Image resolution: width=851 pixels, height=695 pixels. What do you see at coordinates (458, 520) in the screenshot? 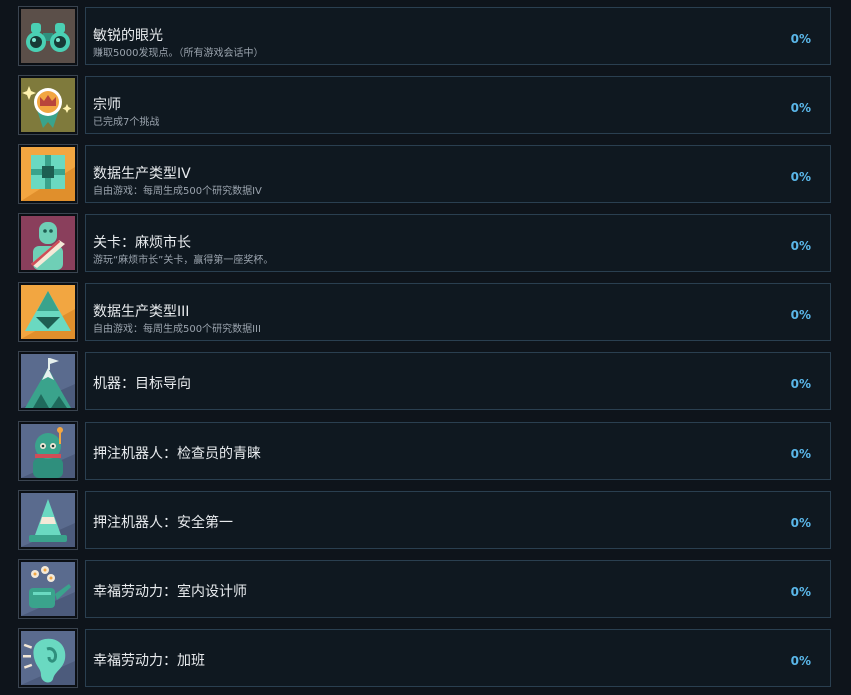
I see `achievement-card: 押注机器人：安全第一 0%` at bounding box center [458, 520].